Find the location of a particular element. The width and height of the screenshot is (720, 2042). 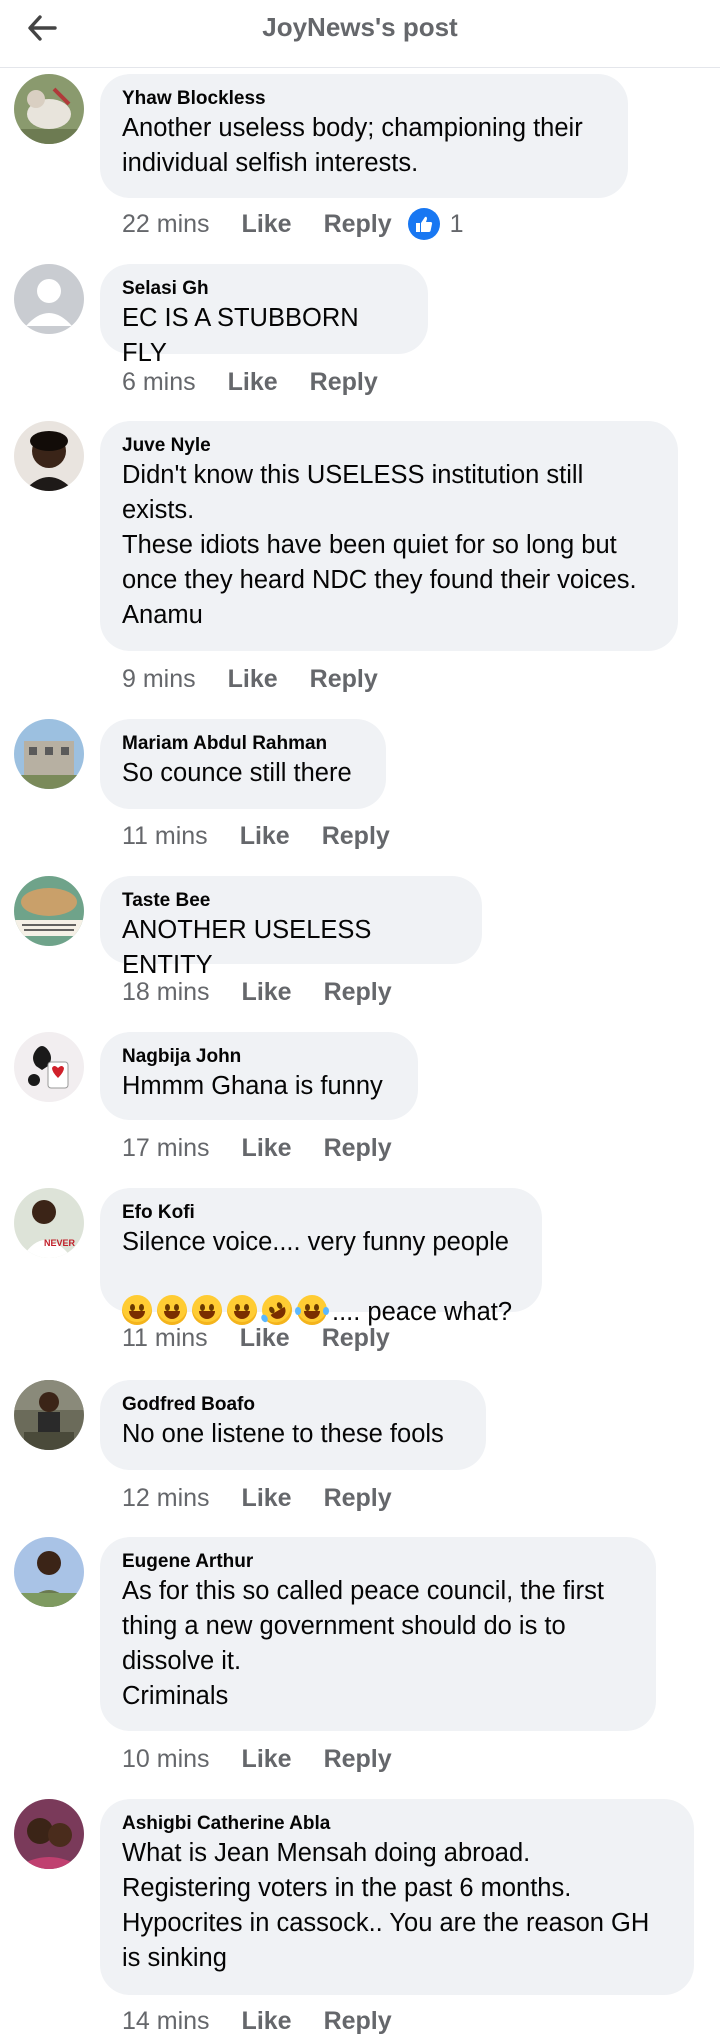

comment-actions: 6 mins Like Reply is located at coordinates (266, 382).